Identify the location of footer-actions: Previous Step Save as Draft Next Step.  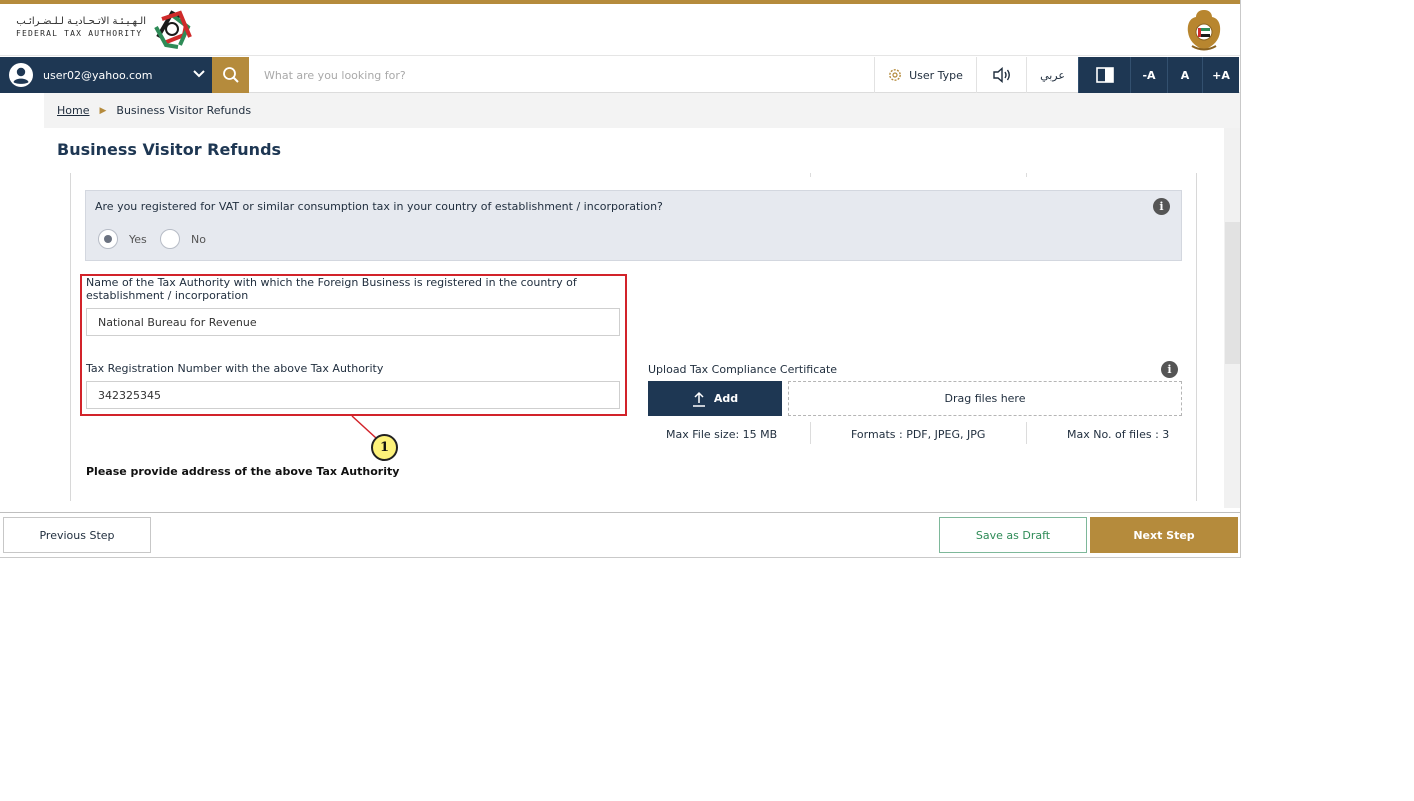
(620, 534).